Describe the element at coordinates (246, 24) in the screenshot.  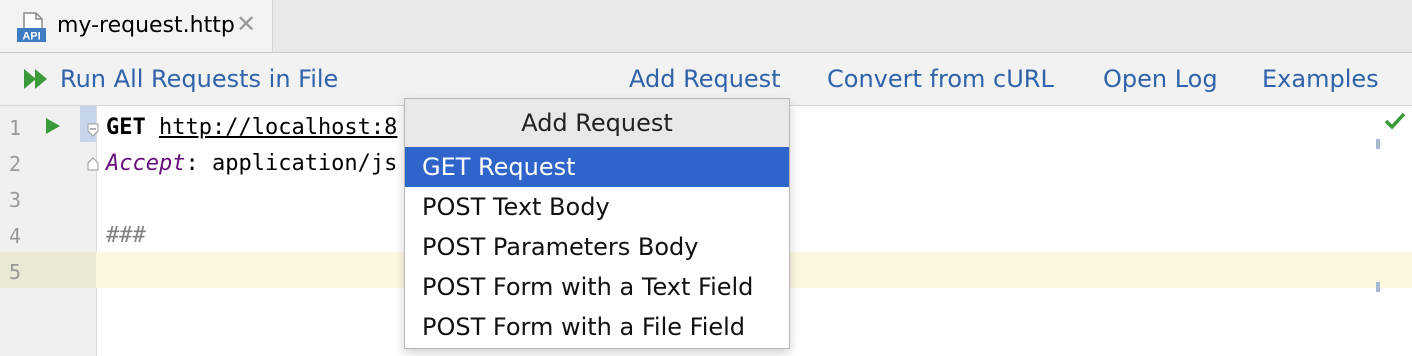
I see `close-icon: ✕` at that location.